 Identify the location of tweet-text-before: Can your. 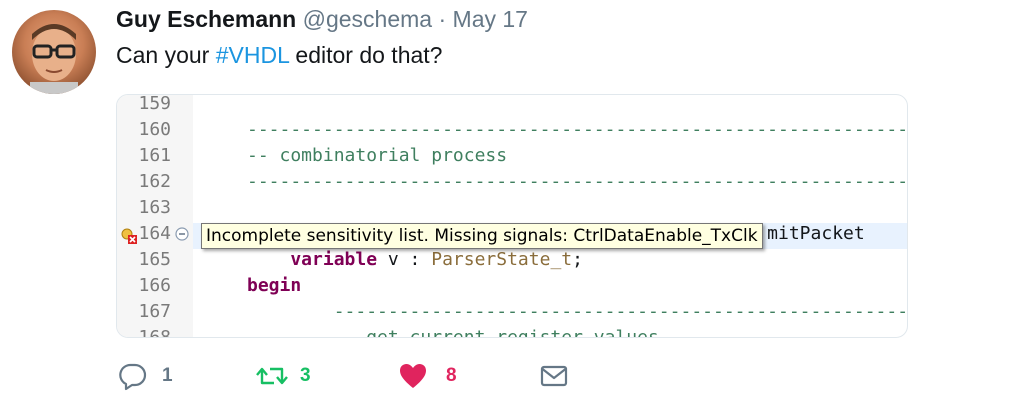
(166, 55).